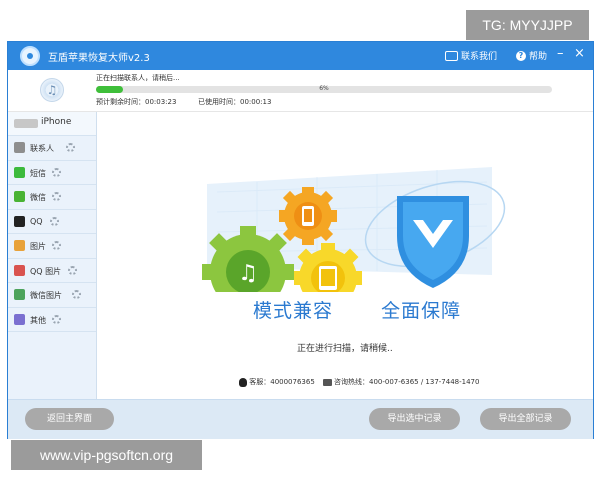  I want to click on back-to-main-button: 返回主界面, so click(69, 419).